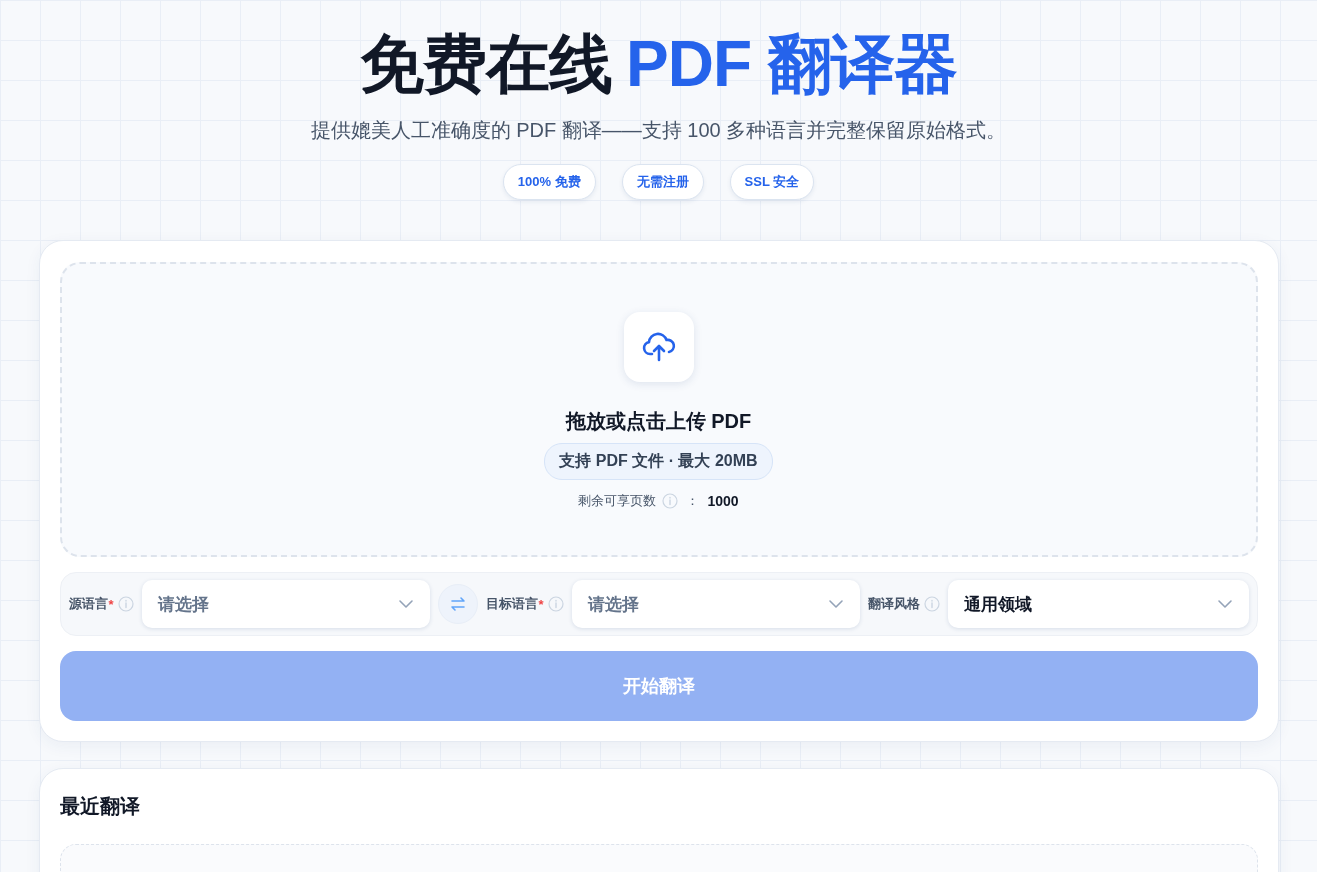 This screenshot has height=872, width=1317. Describe the element at coordinates (486, 64) in the screenshot. I see `page-title: 免费在线` at that location.